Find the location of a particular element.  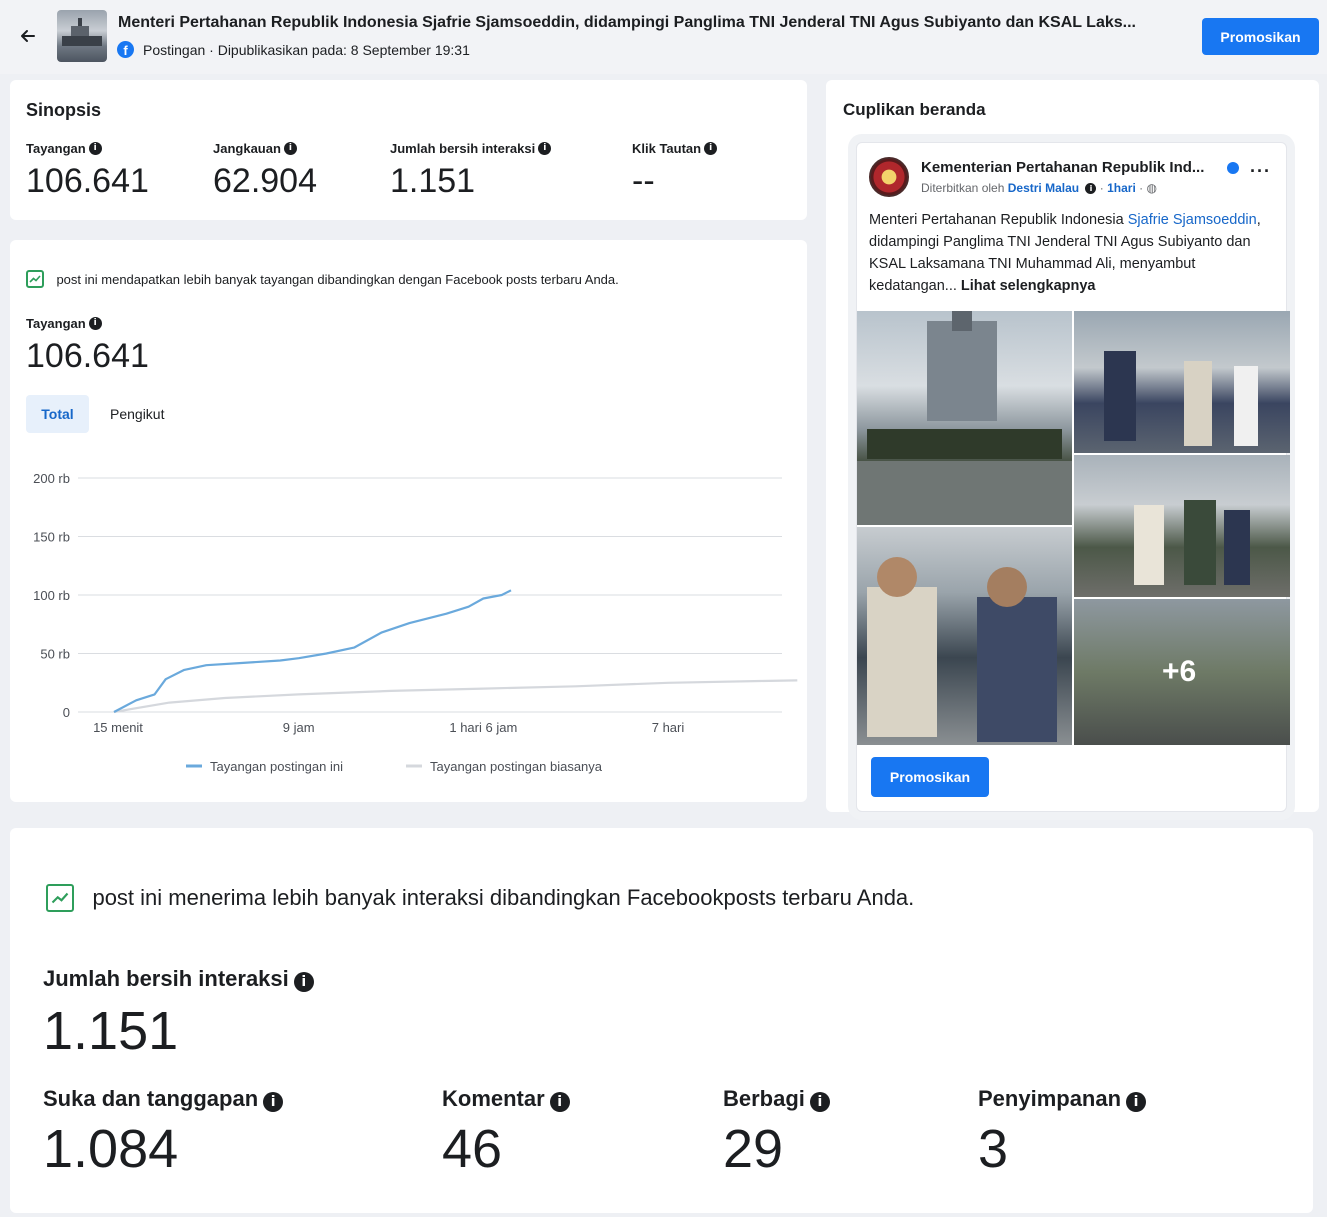

net-interactions: Jumlah bersih interaksi i 1.151 is located at coordinates (178, 1014).